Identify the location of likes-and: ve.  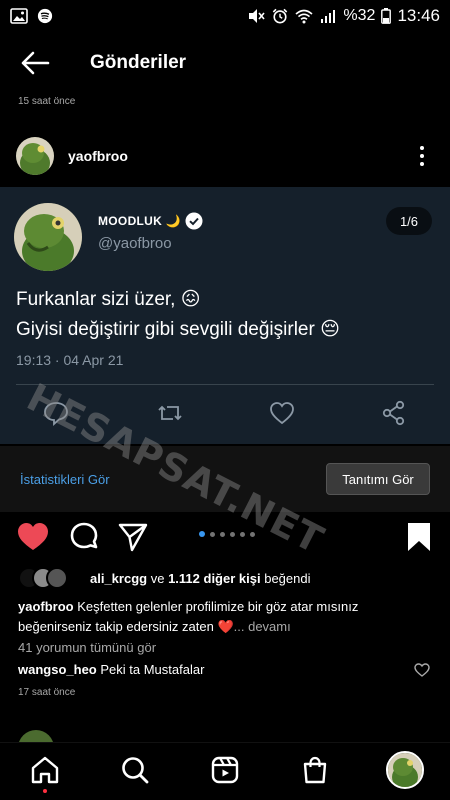
(157, 578).